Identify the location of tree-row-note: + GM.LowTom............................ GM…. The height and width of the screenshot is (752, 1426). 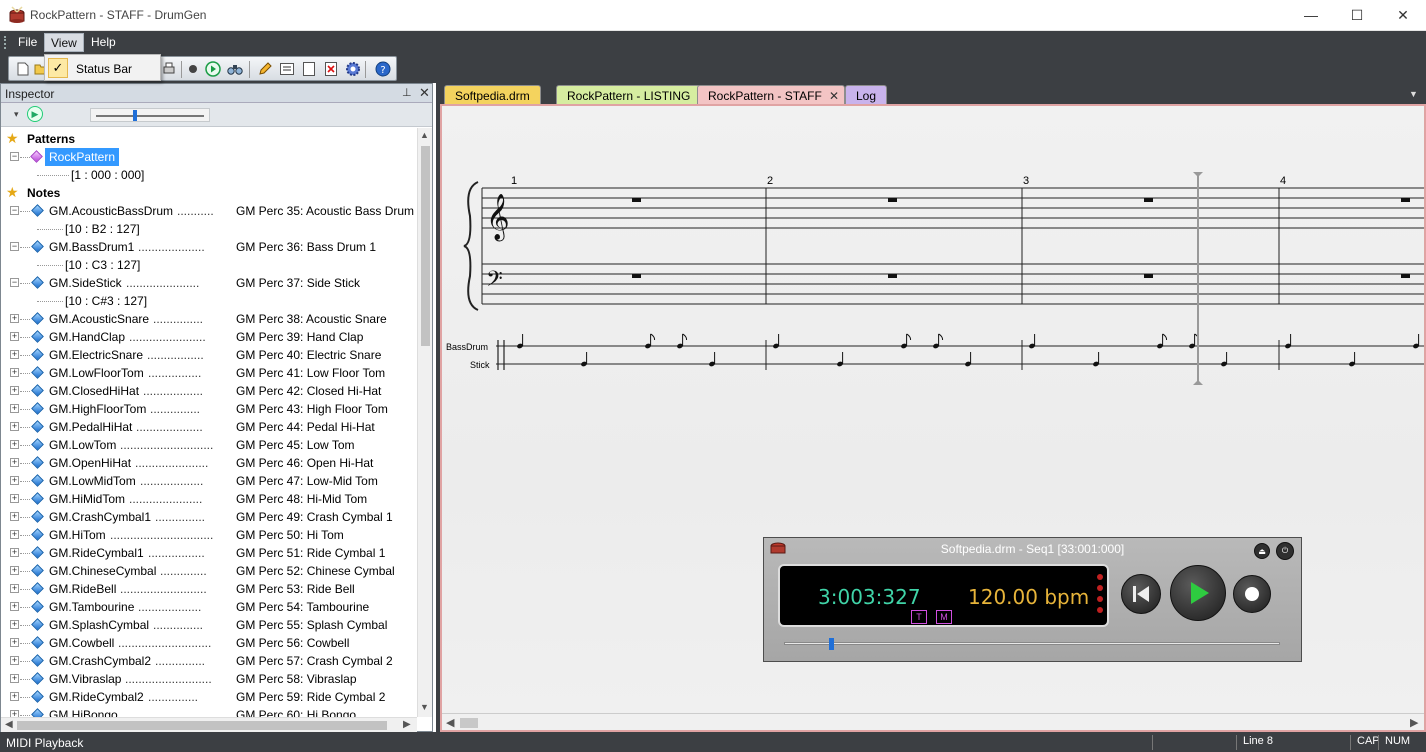
(209, 445).